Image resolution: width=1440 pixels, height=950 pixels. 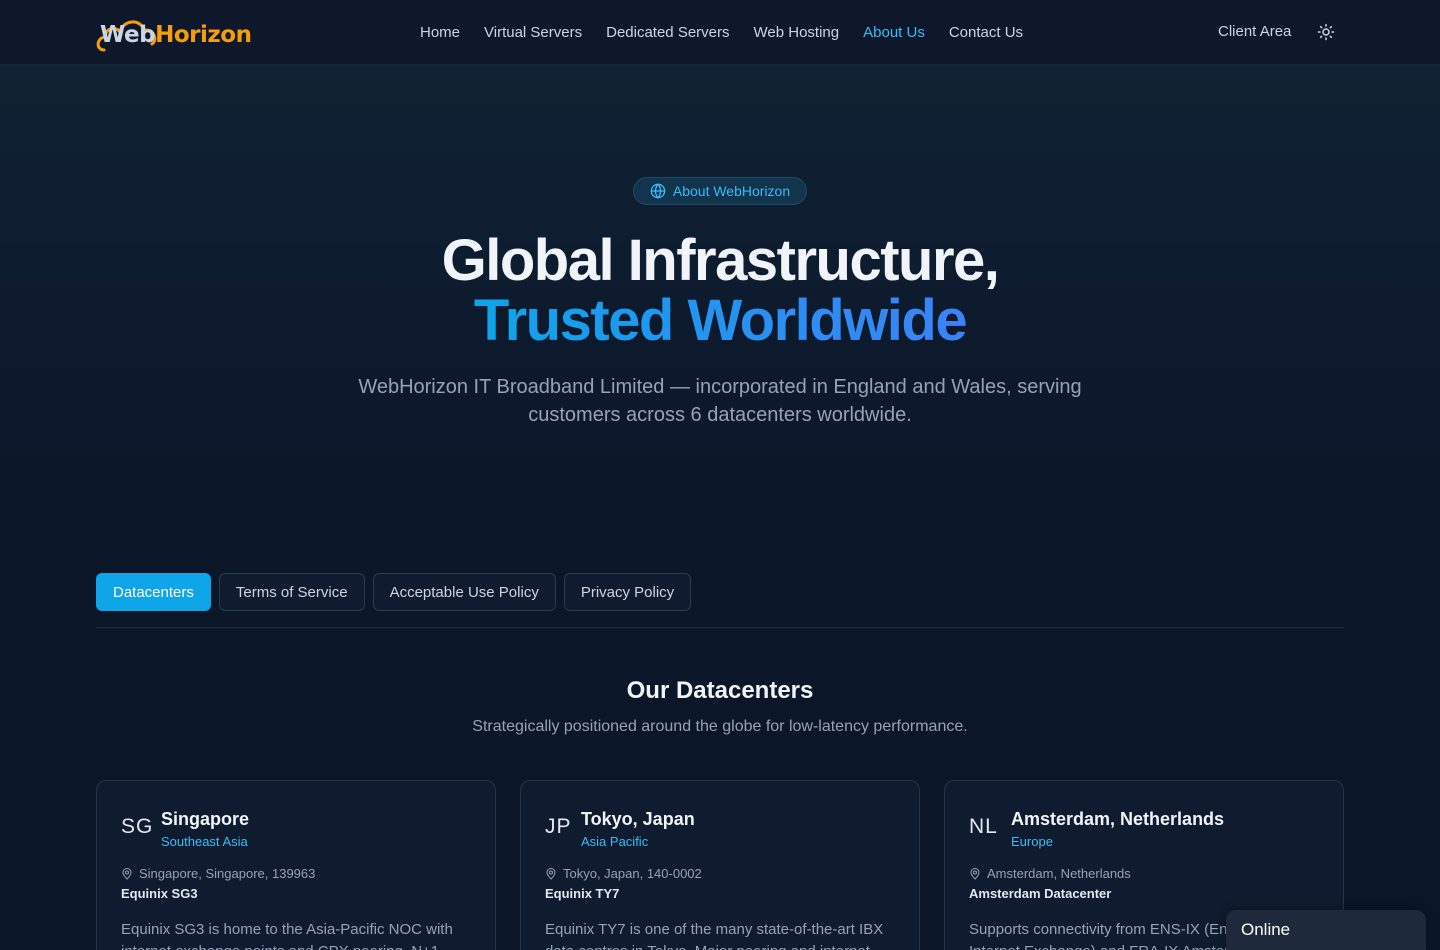 What do you see at coordinates (128, 35) in the screenshot?
I see `logo-web-text: Web` at bounding box center [128, 35].